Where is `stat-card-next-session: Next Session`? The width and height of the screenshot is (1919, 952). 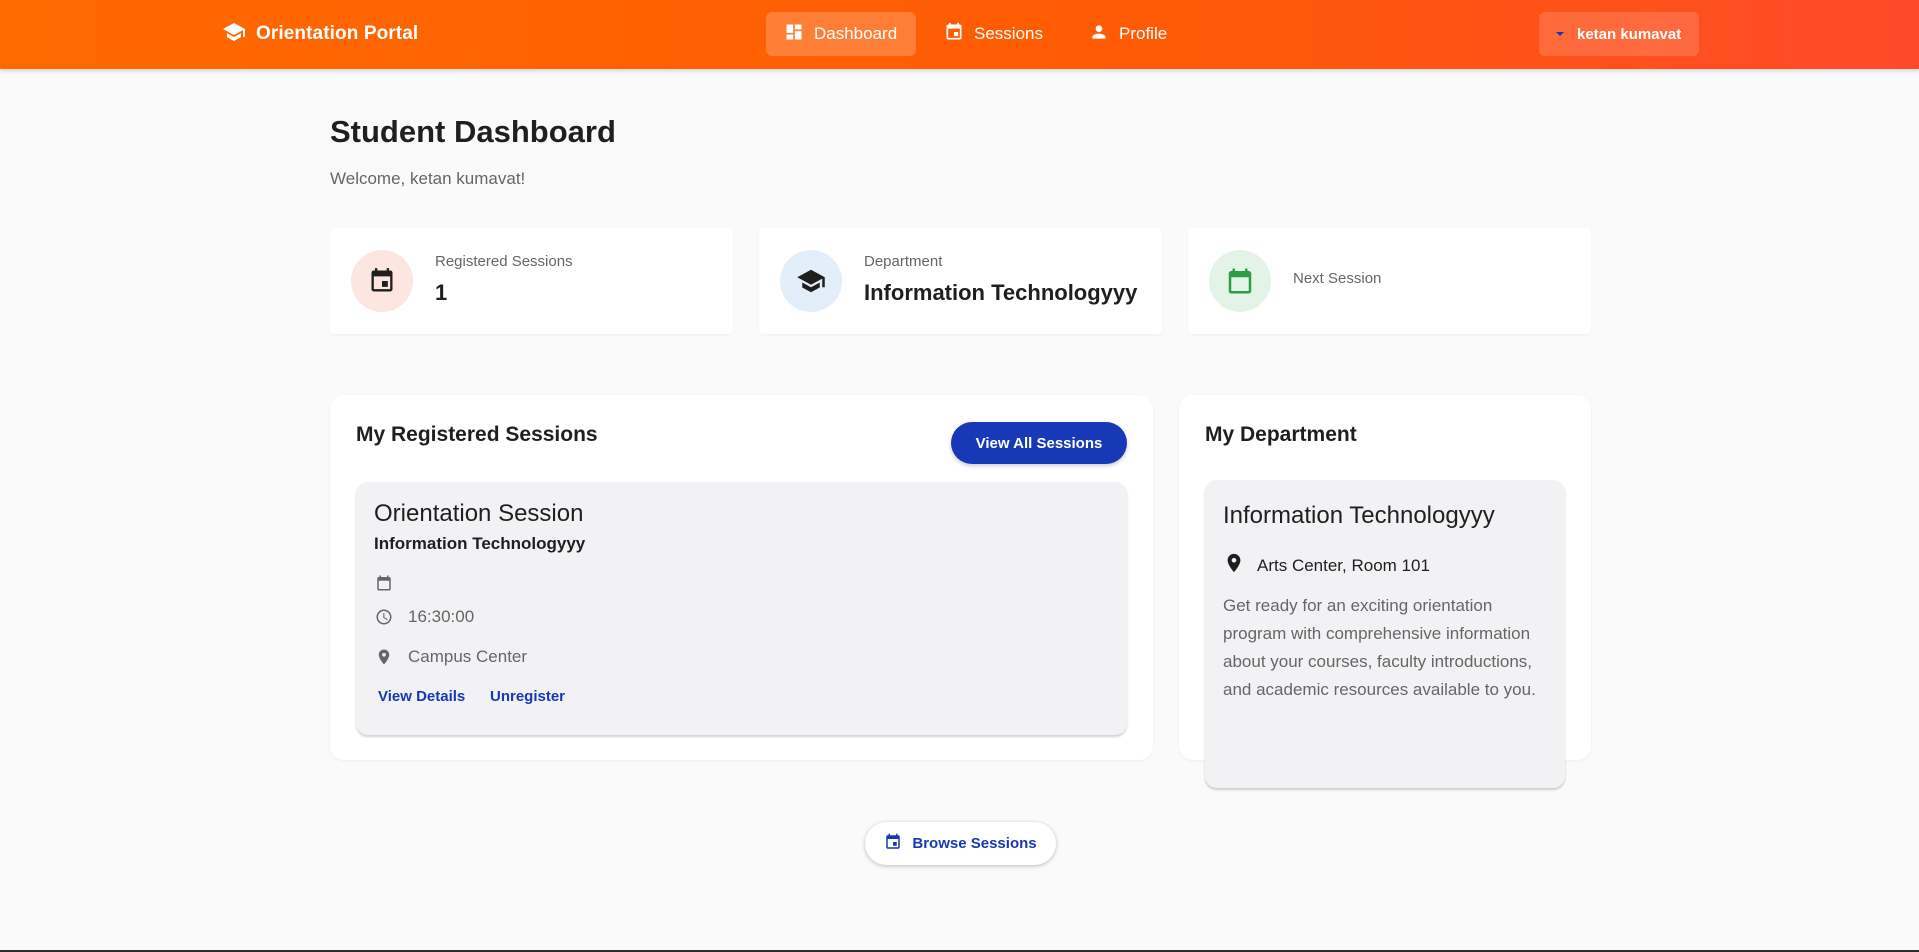
stat-card-next-session: Next Session is located at coordinates (1389, 281).